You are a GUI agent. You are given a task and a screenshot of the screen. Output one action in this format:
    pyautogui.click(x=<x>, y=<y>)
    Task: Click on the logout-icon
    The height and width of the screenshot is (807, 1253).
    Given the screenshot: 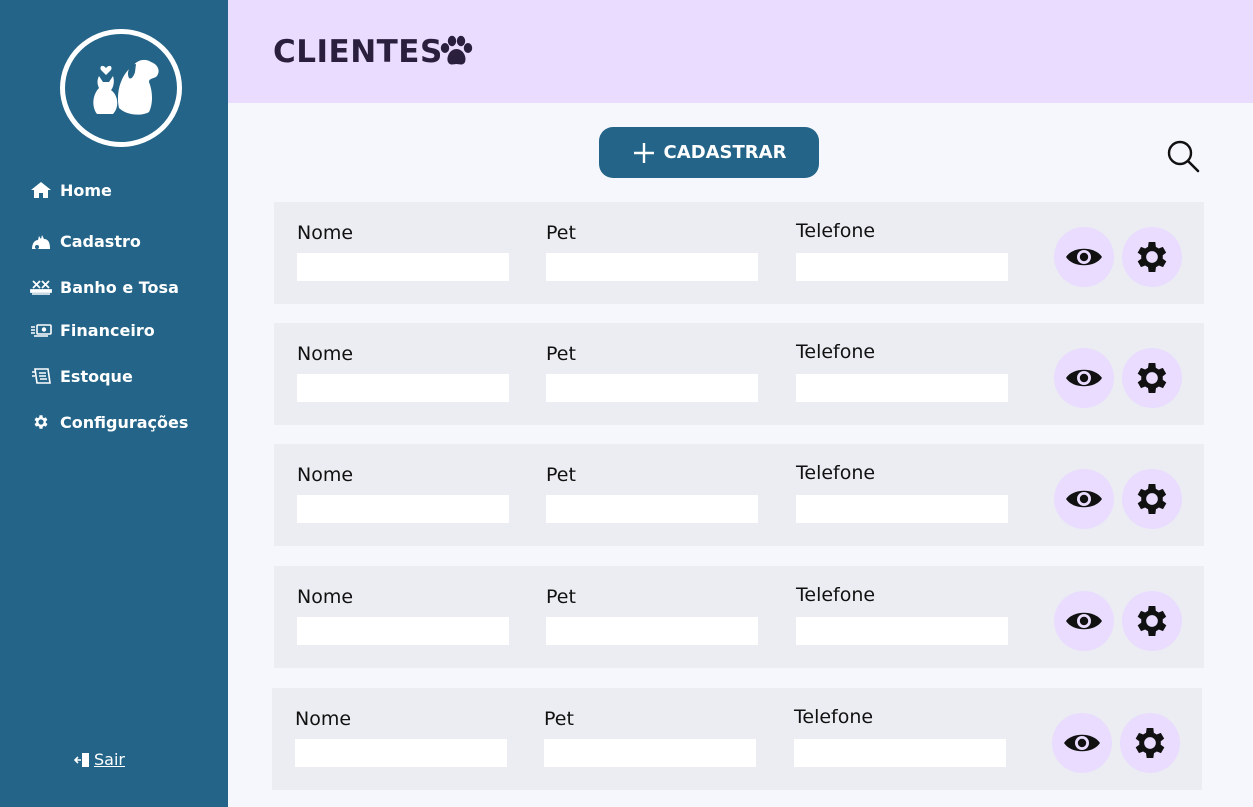 What is the action you would take?
    pyautogui.click(x=81, y=759)
    